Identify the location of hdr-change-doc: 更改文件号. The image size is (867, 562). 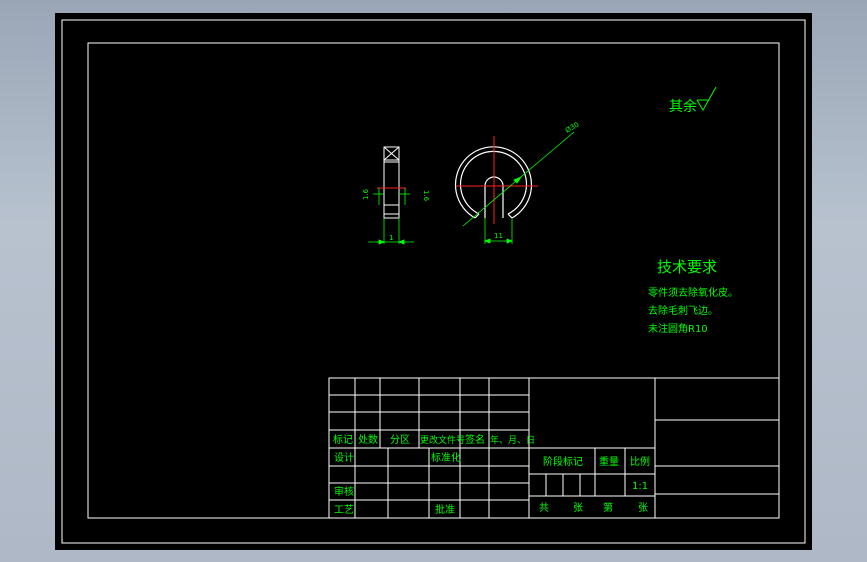
(442, 440).